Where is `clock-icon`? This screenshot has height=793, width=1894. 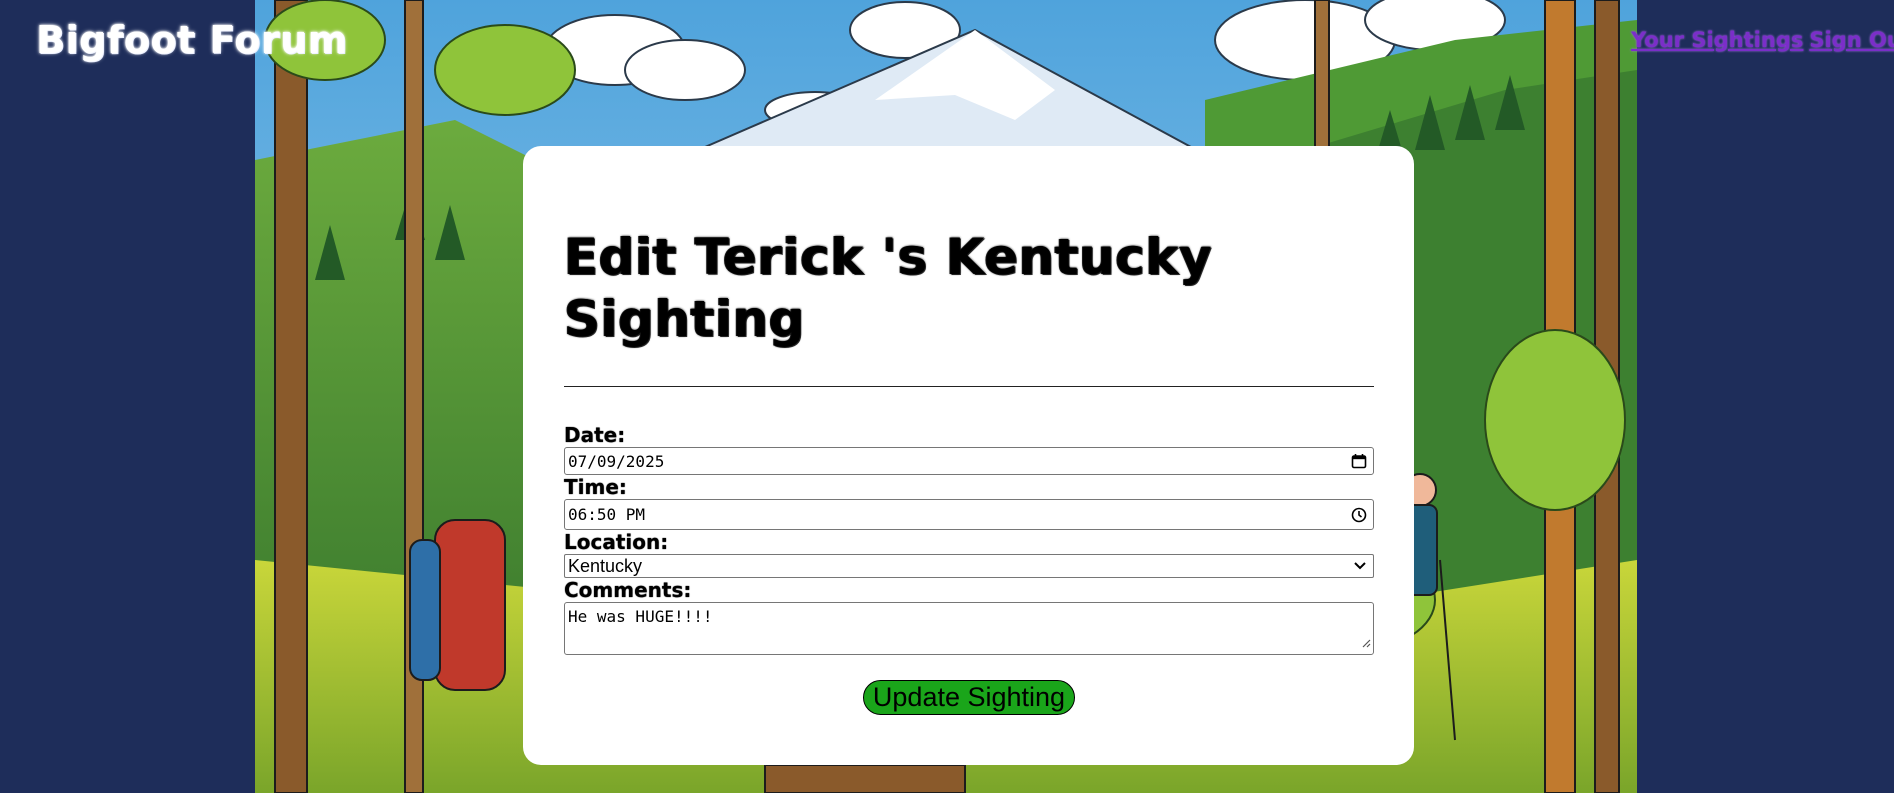
clock-icon is located at coordinates (1359, 515).